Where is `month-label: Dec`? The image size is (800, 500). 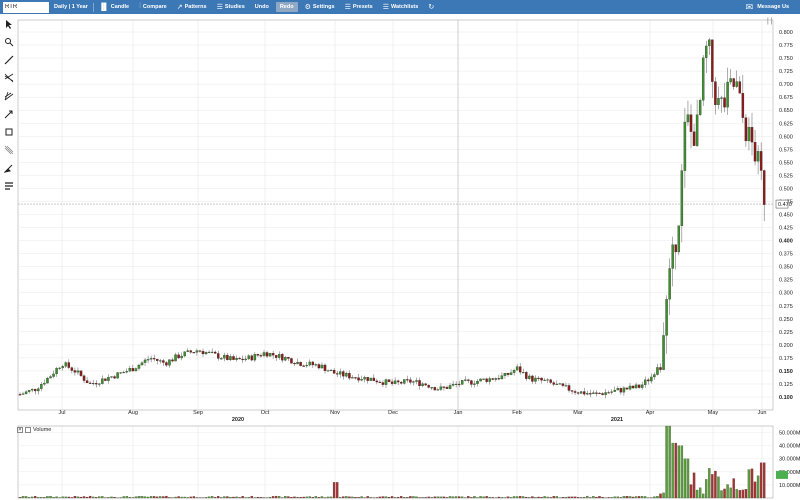
month-label: Dec is located at coordinates (393, 413).